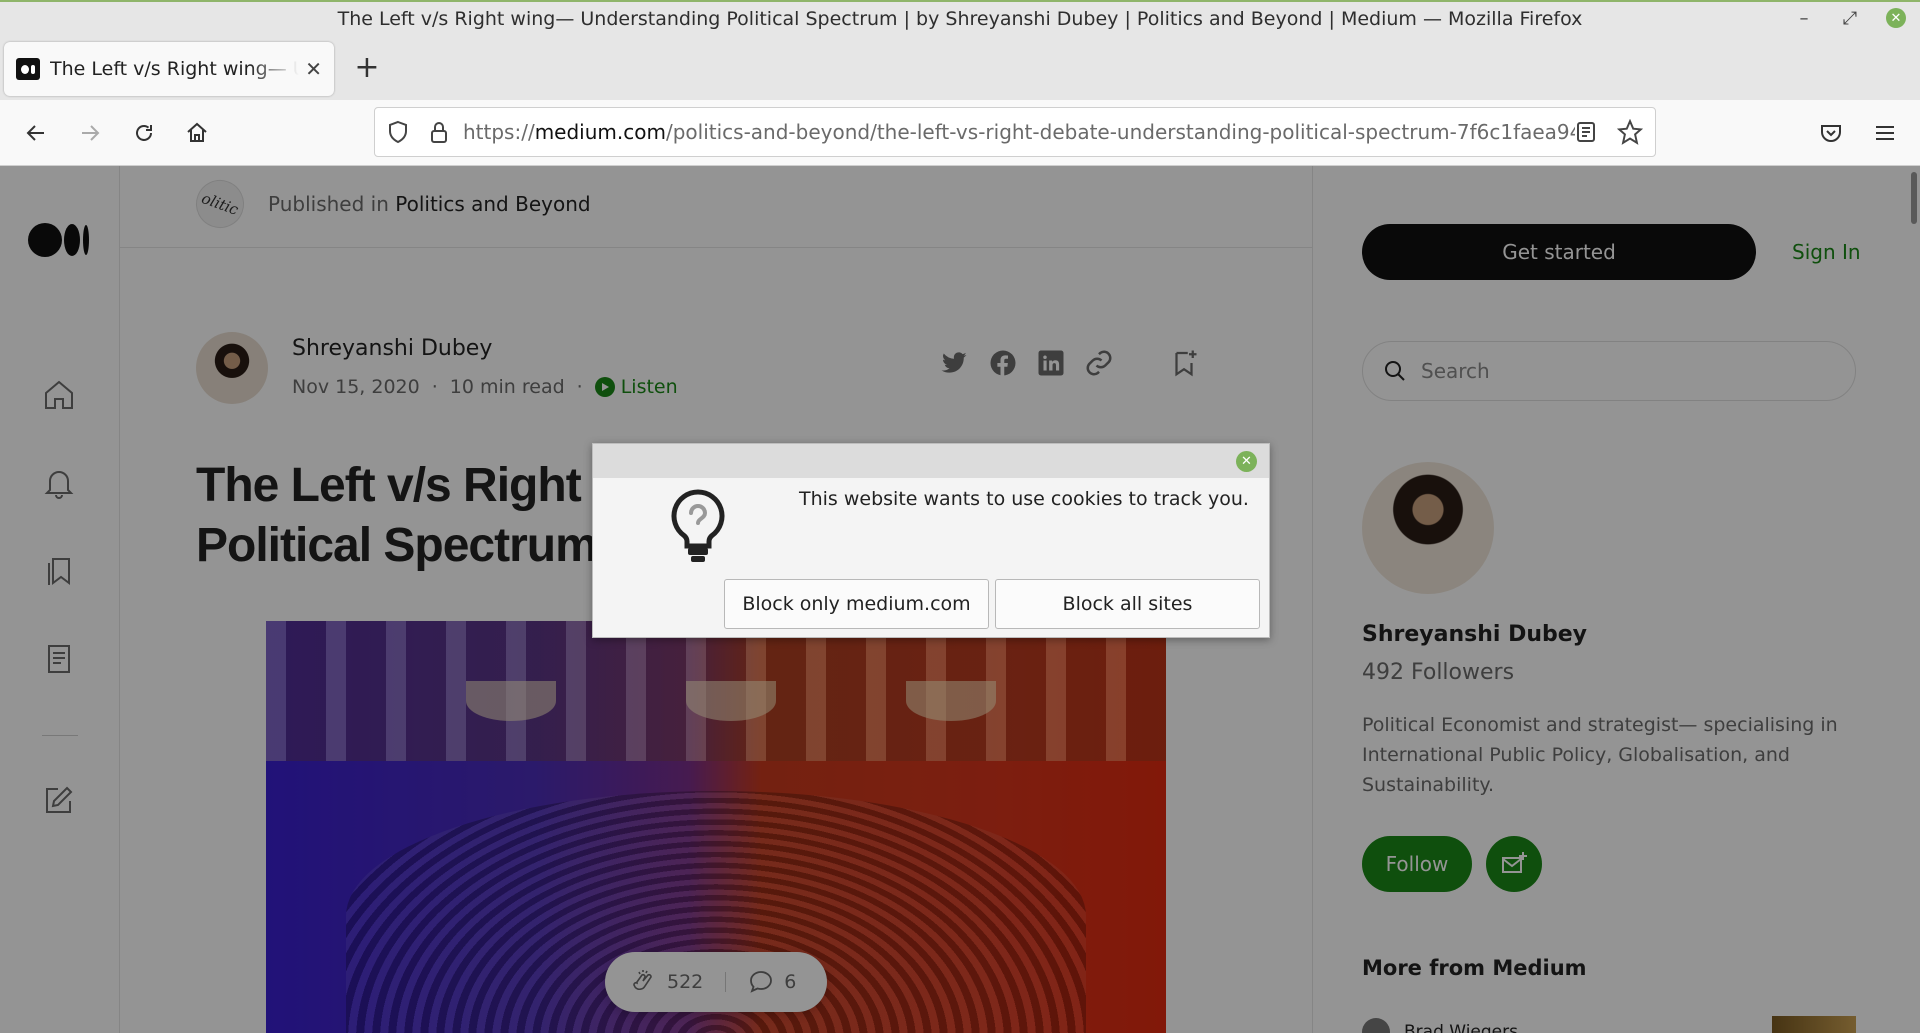 This screenshot has height=1033, width=1920. I want to click on home-button, so click(197, 133).